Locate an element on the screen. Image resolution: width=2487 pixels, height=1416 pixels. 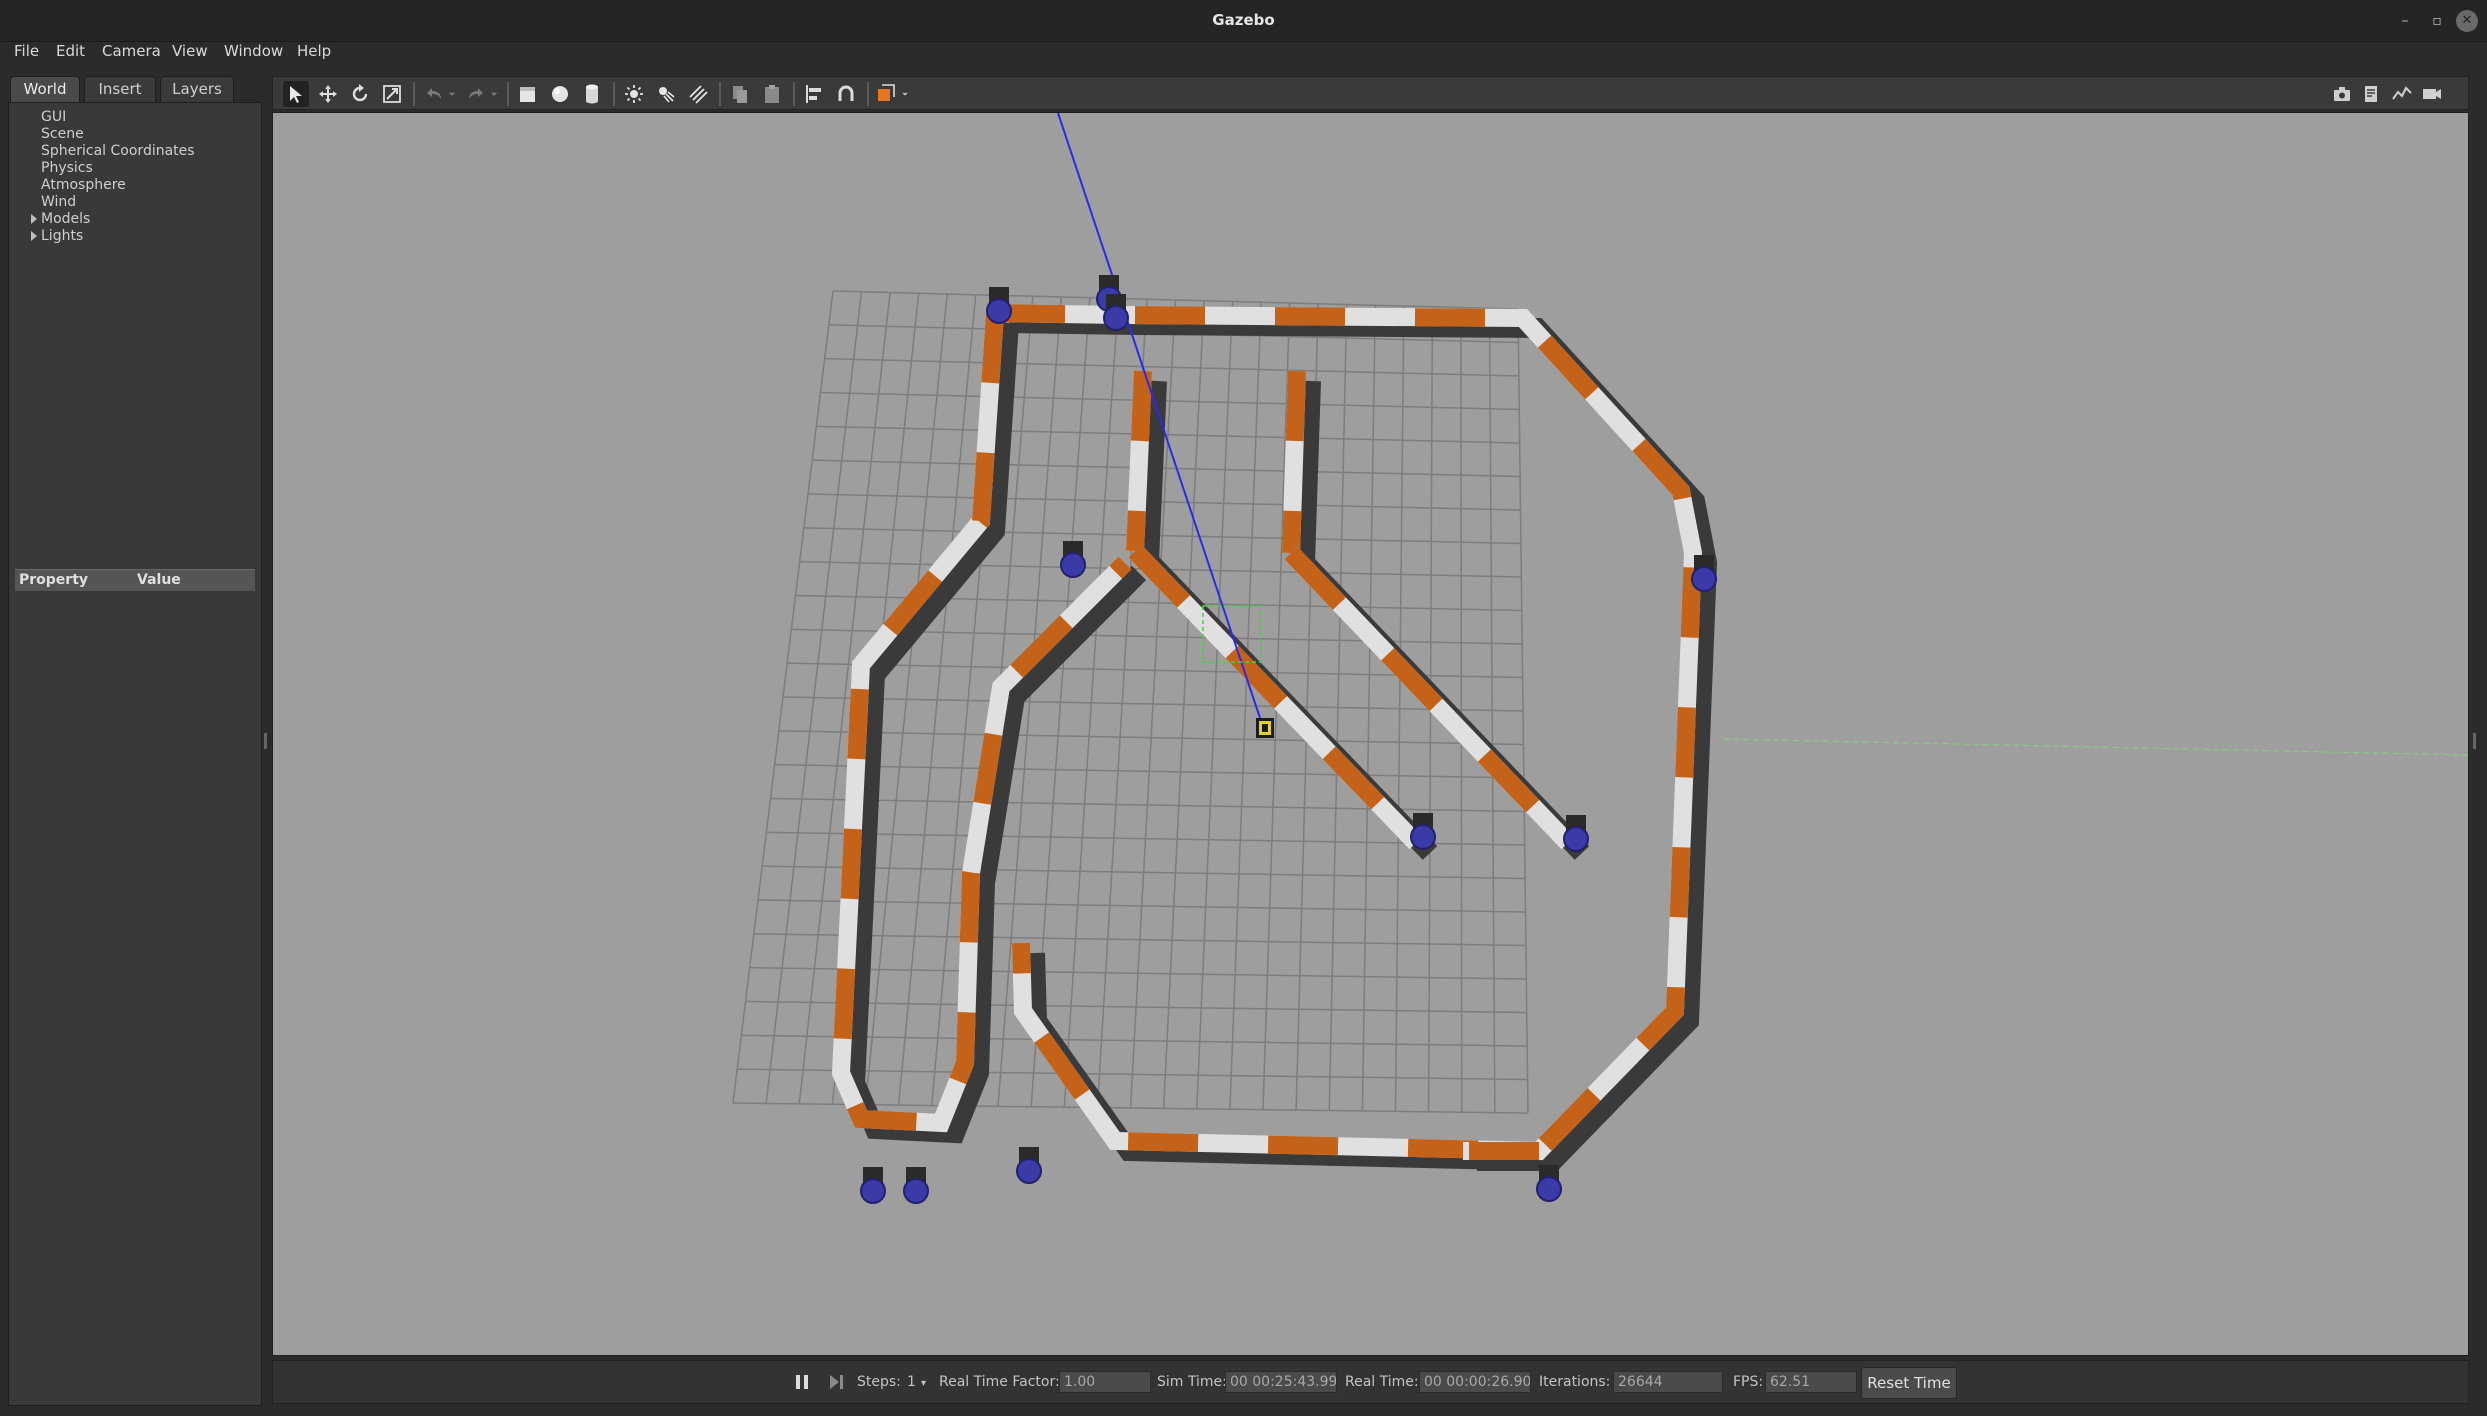
menu-file: File is located at coordinates (26, 51).